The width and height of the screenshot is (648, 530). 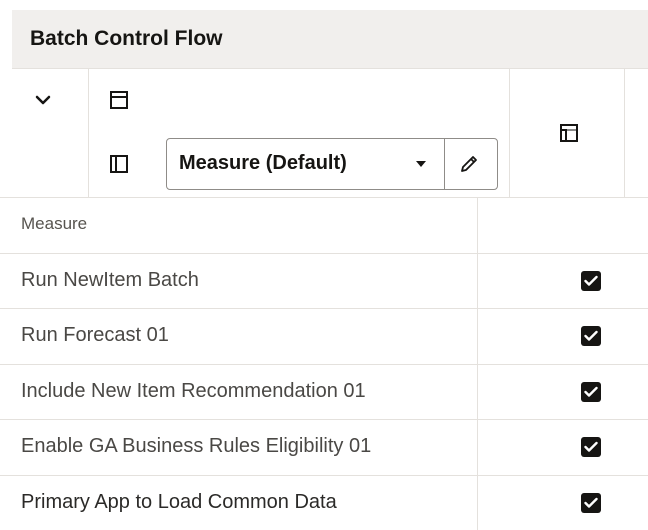 I want to click on table-row: Run NewItem Batch, so click(x=324, y=281).